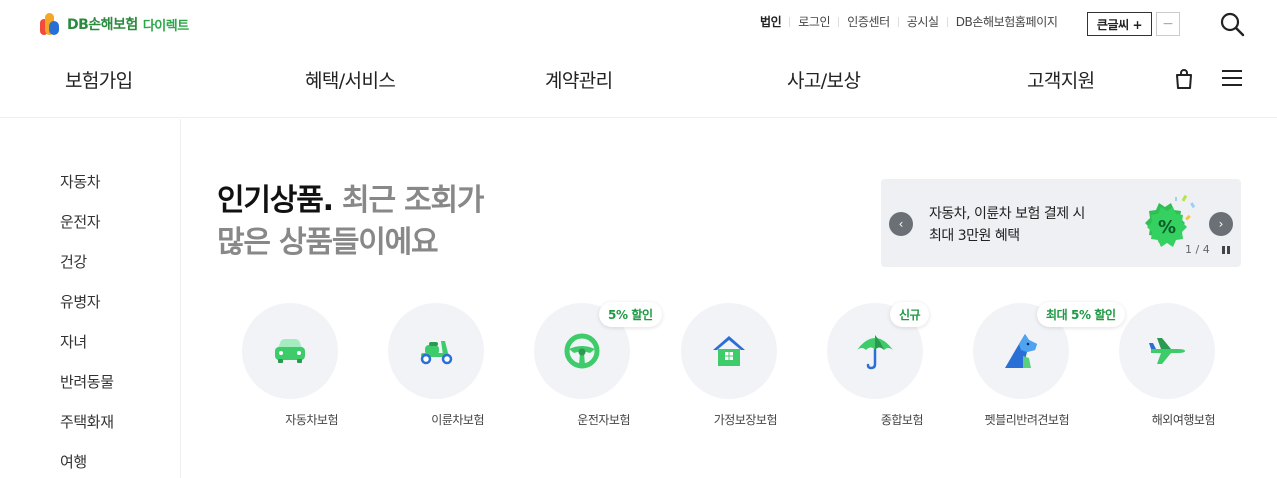 The width and height of the screenshot is (1277, 478). What do you see at coordinates (1232, 24) in the screenshot?
I see `search-icon` at bounding box center [1232, 24].